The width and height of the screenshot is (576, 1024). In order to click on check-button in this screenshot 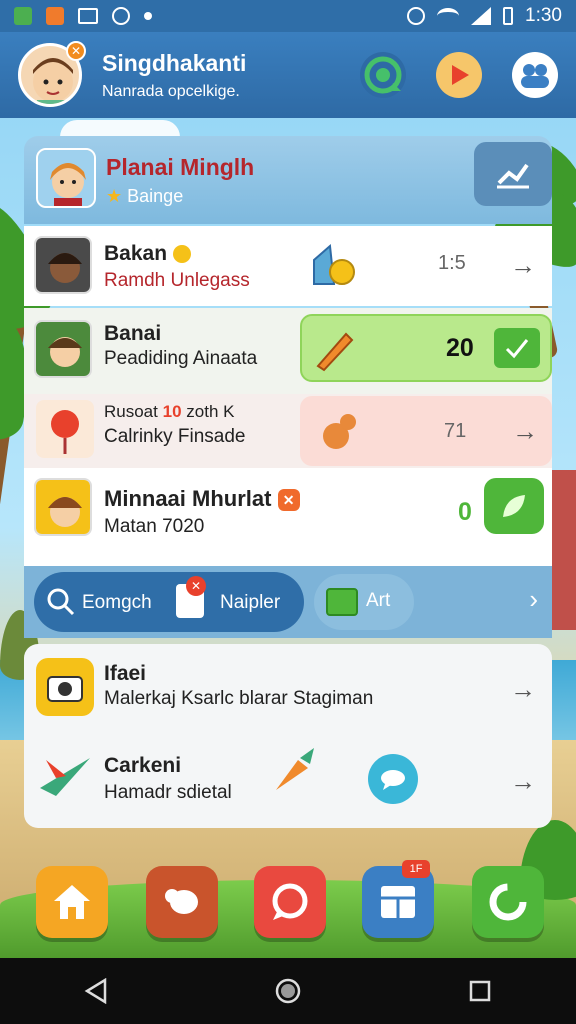, I will do `click(517, 348)`.